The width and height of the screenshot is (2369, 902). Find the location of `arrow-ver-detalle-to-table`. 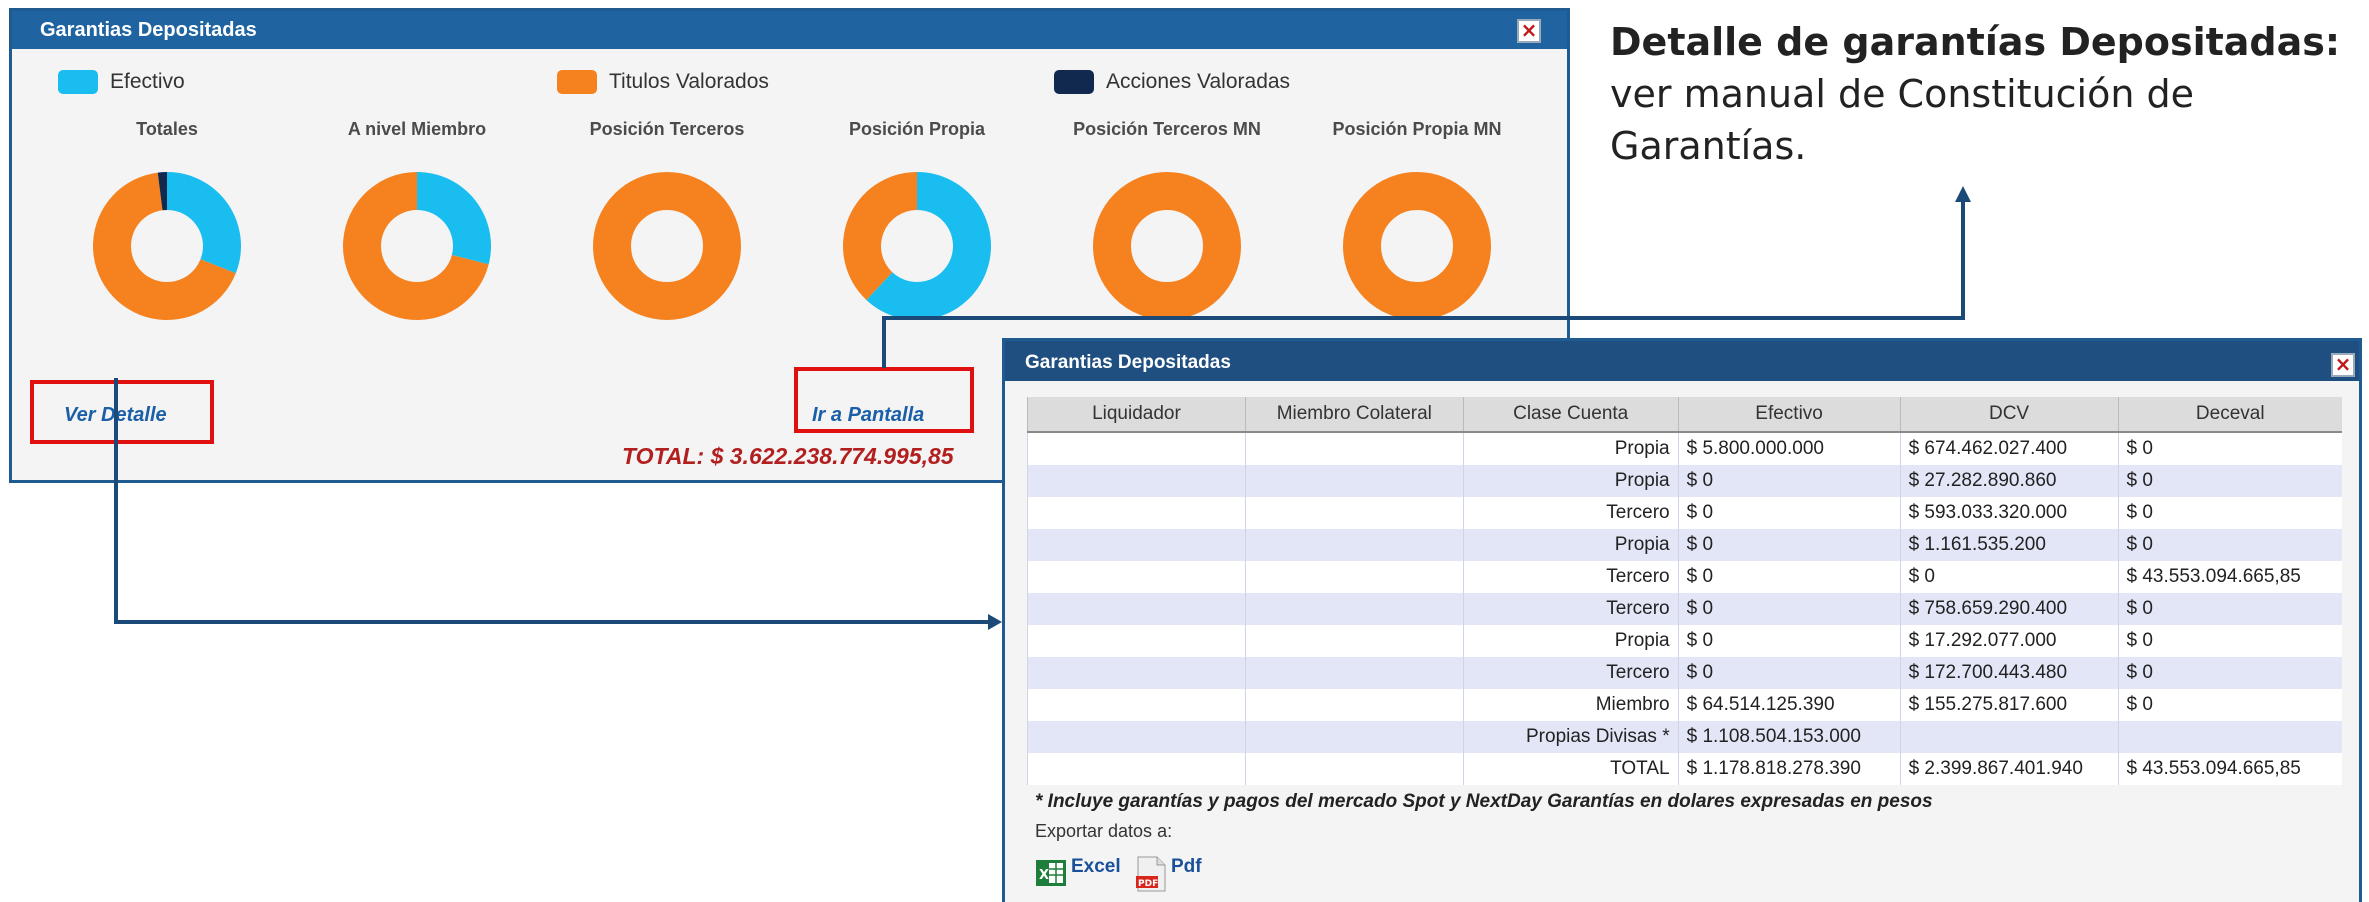

arrow-ver-detalle-to-table is located at coordinates (552, 501).